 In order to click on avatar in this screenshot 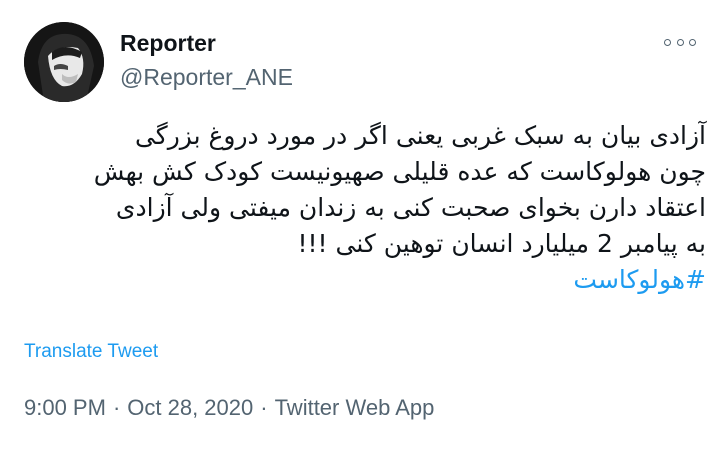, I will do `click(64, 62)`.